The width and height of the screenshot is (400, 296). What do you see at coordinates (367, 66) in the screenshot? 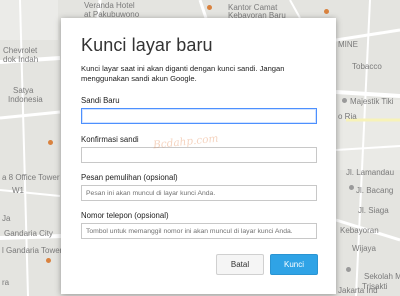
I see `map-label: Tobacco` at bounding box center [367, 66].